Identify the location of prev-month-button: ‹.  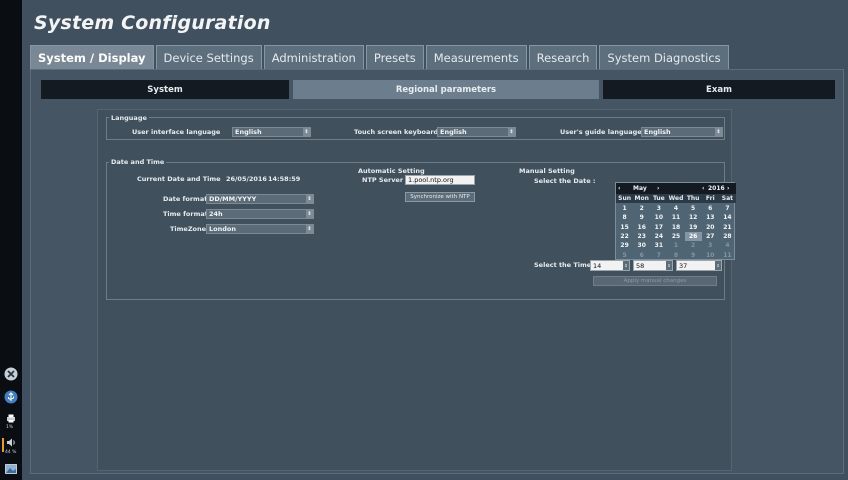
(619, 188).